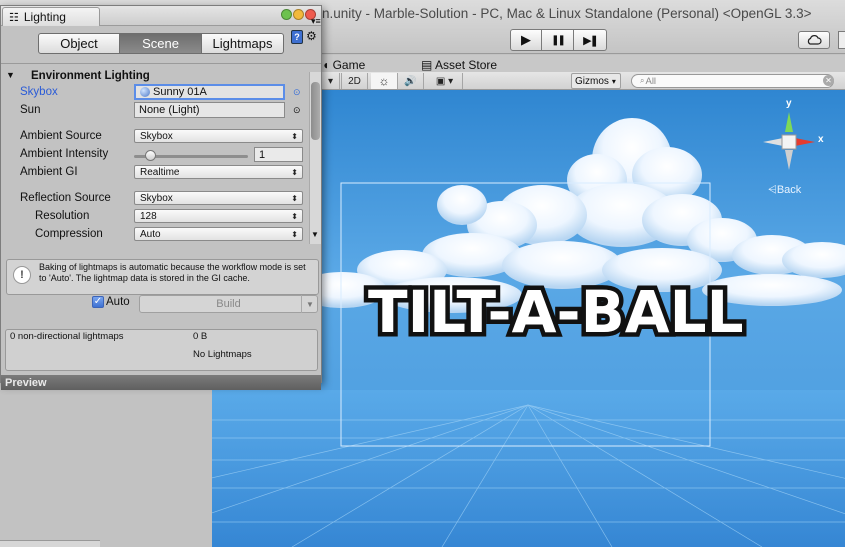  I want to click on lighting-tab-label: Lighting, so click(44, 17).